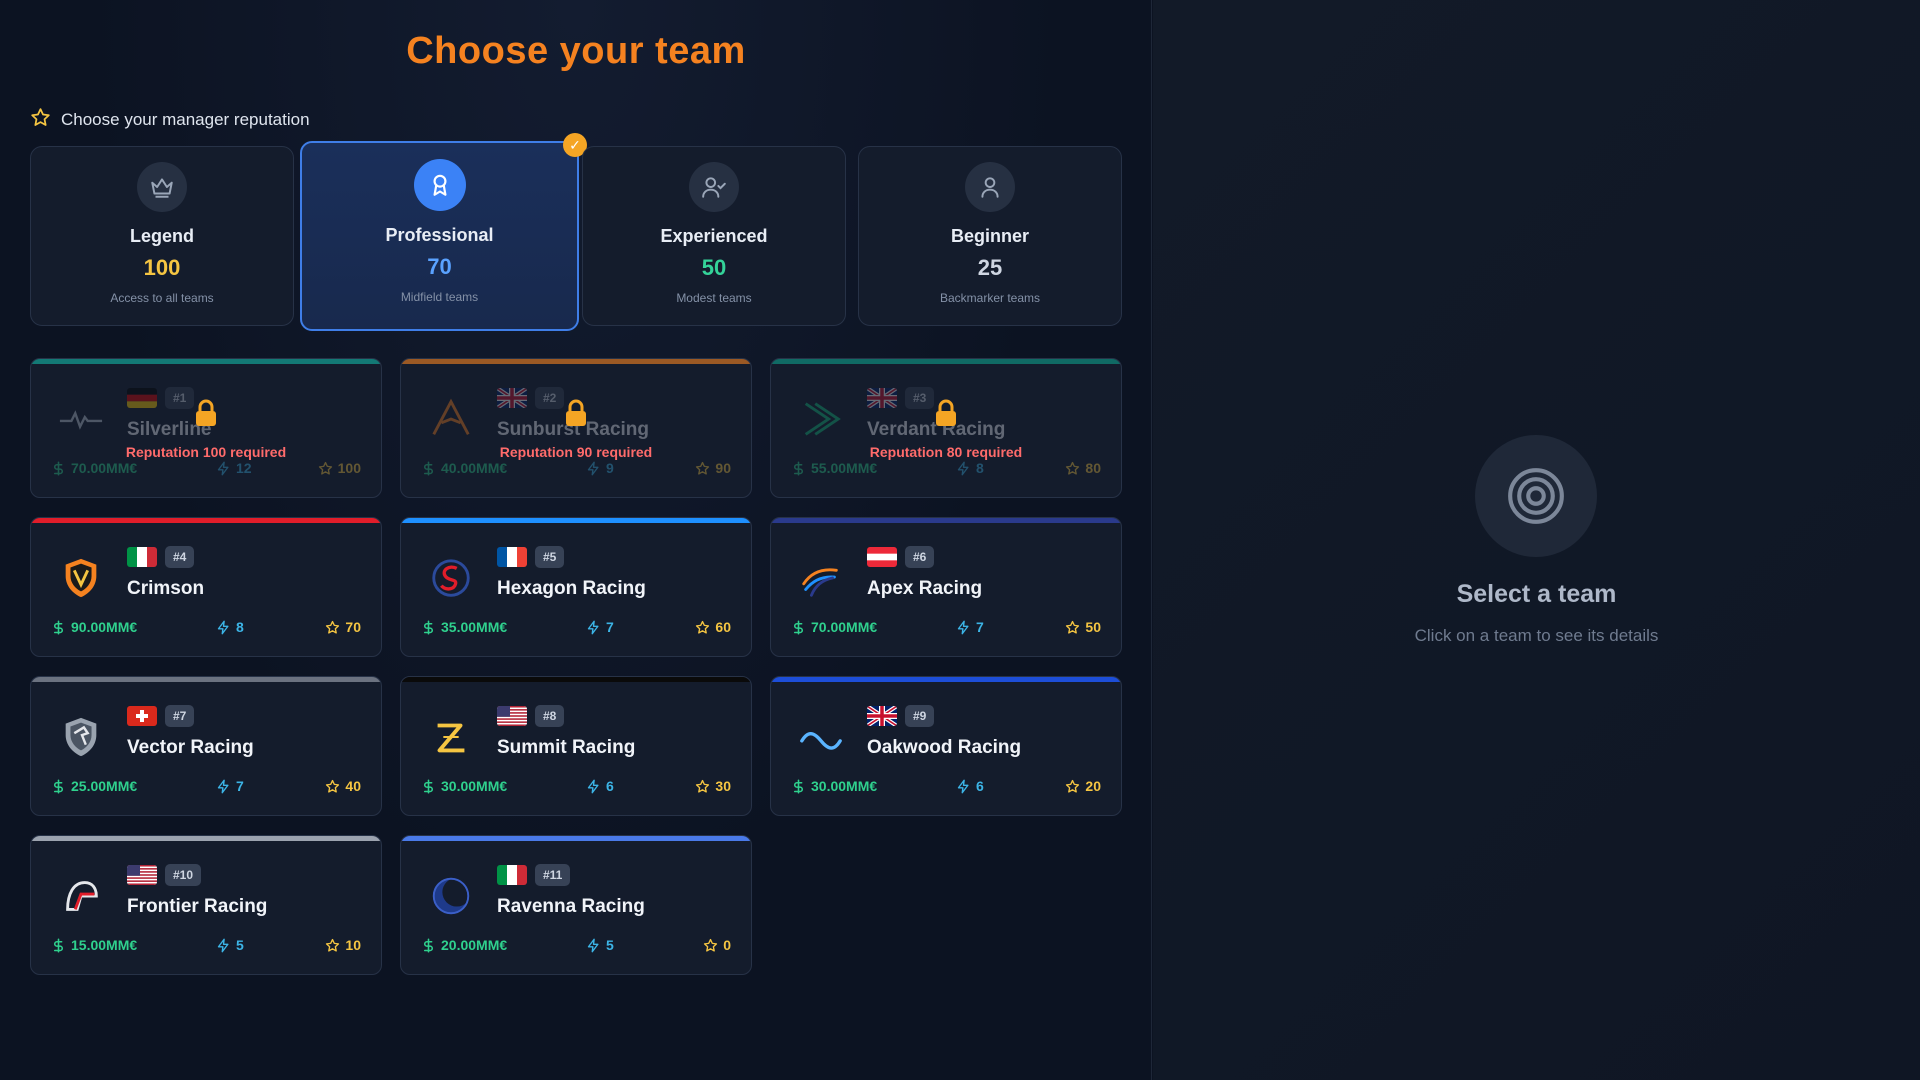  Describe the element at coordinates (104, 627) in the screenshot. I see `team-budget-value: 90.00MM€` at that location.